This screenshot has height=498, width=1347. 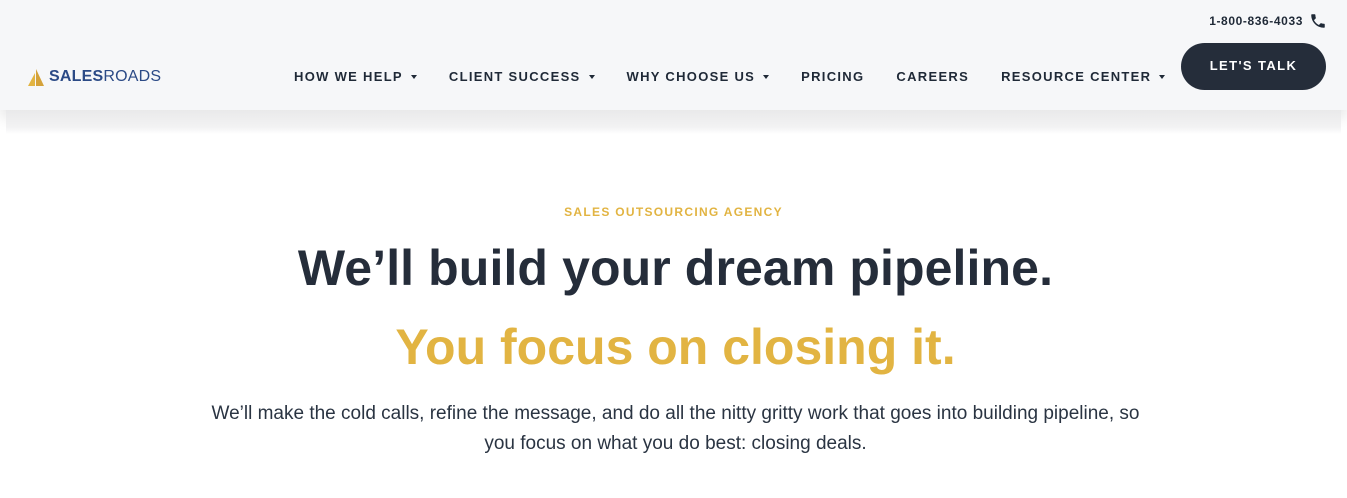 I want to click on nav-resource-center: RESOURCE CENTER, so click(x=1083, y=76).